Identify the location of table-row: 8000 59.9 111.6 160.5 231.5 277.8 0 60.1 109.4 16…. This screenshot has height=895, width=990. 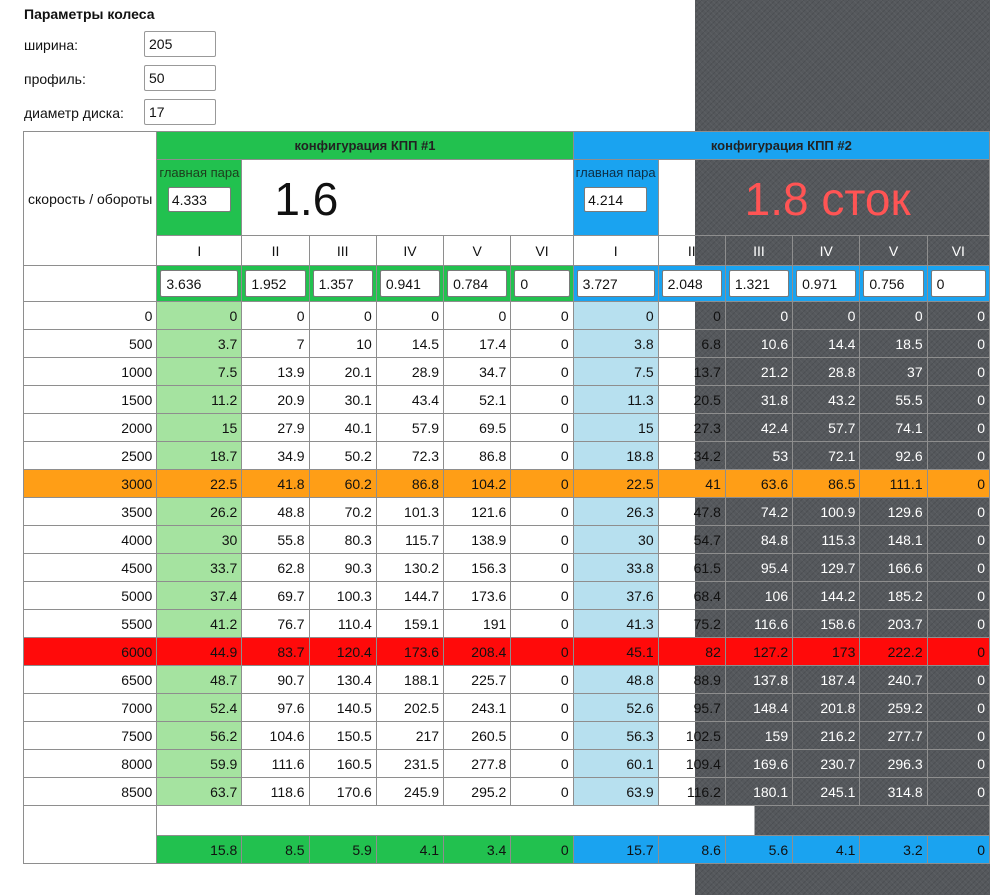
(506, 763).